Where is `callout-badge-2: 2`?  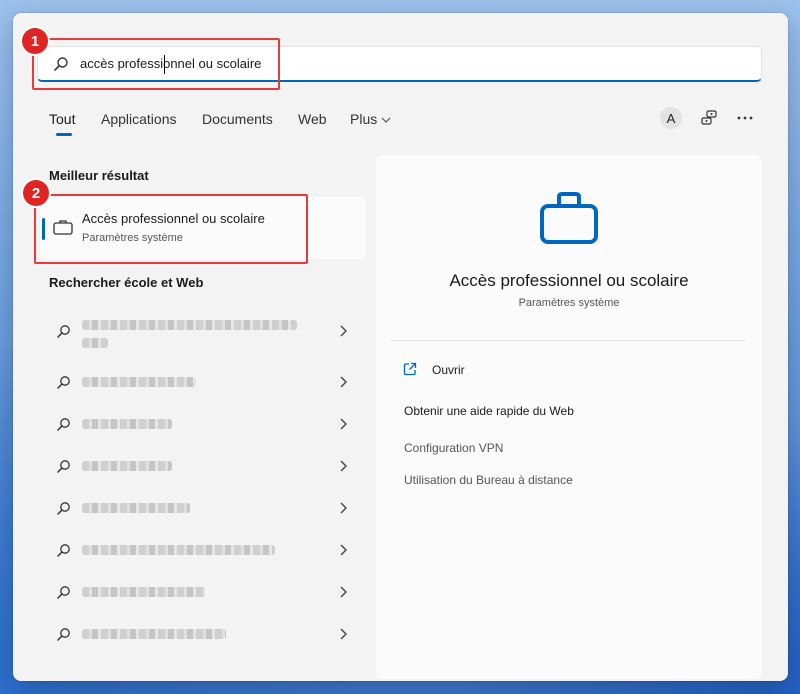 callout-badge-2: 2 is located at coordinates (36, 193).